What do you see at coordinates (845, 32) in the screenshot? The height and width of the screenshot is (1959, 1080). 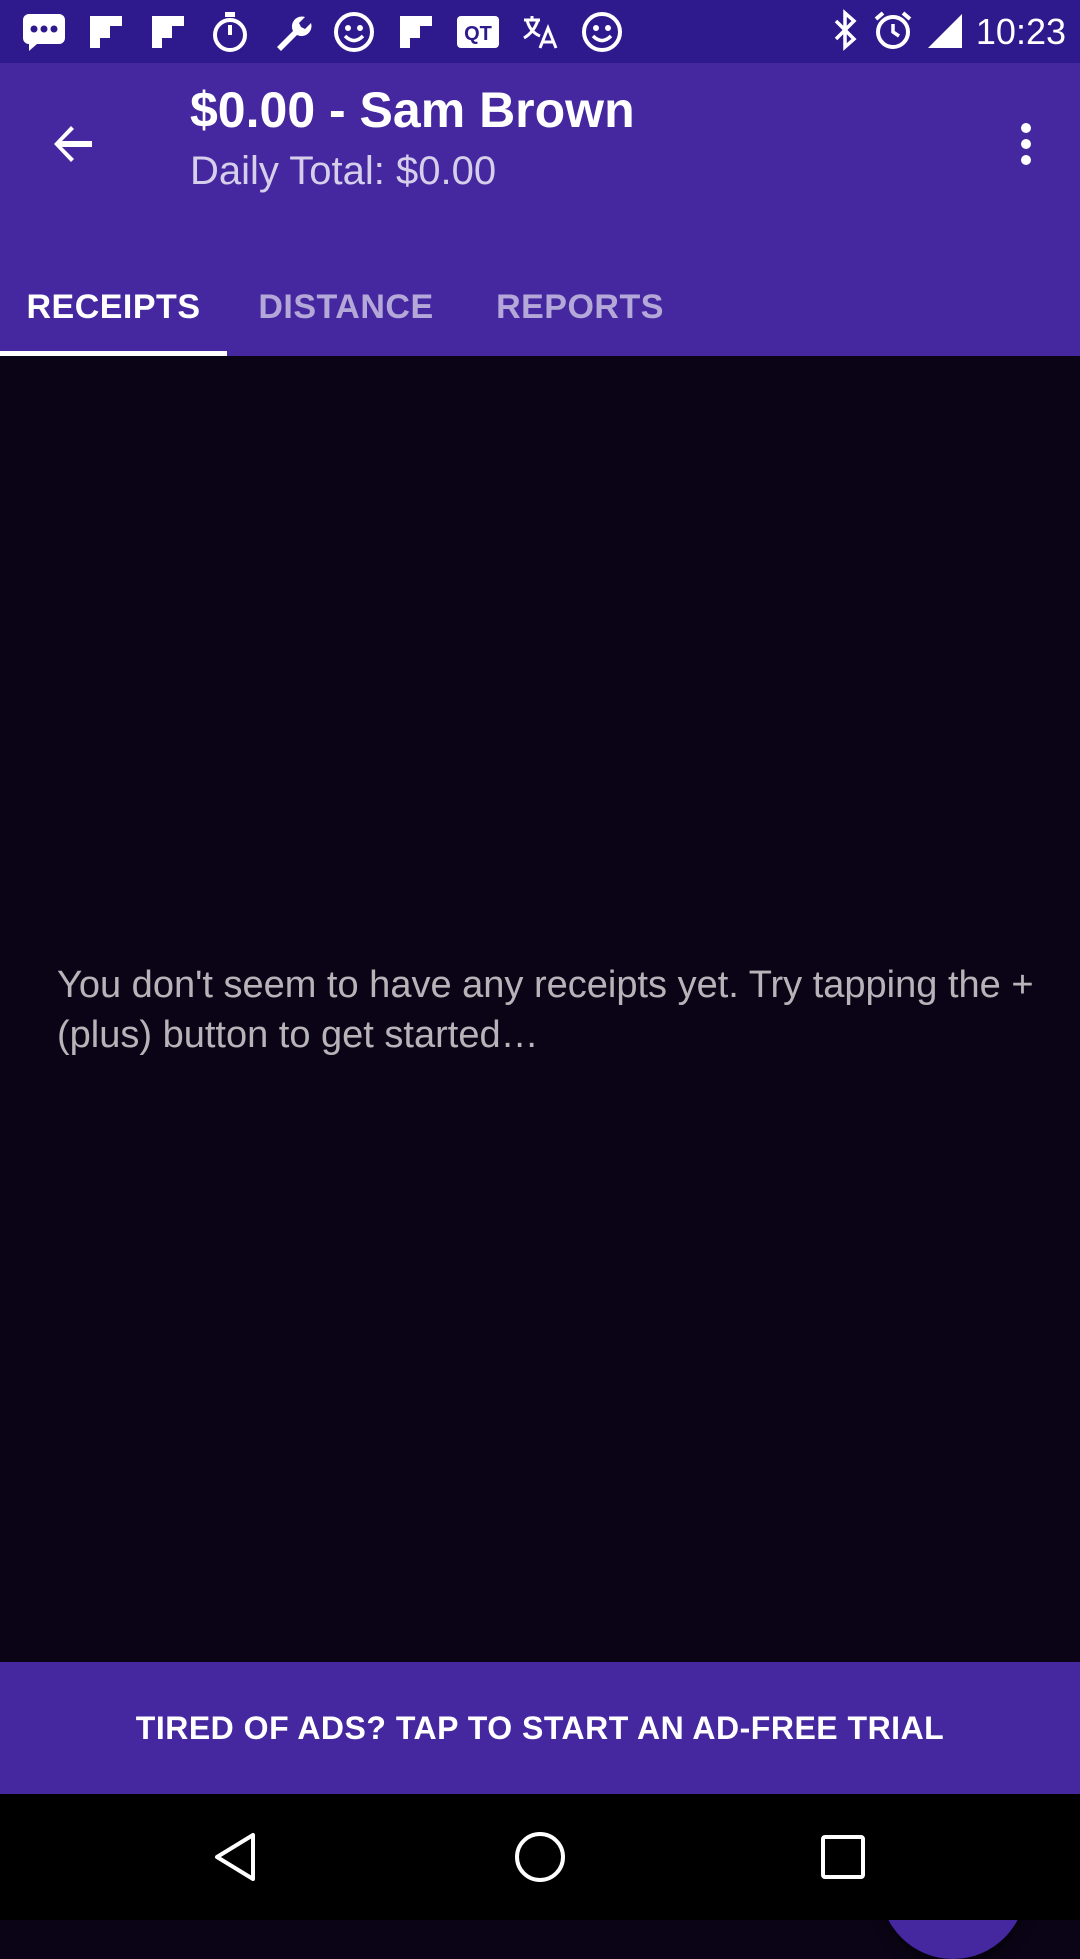 I see `bluetooth-icon` at bounding box center [845, 32].